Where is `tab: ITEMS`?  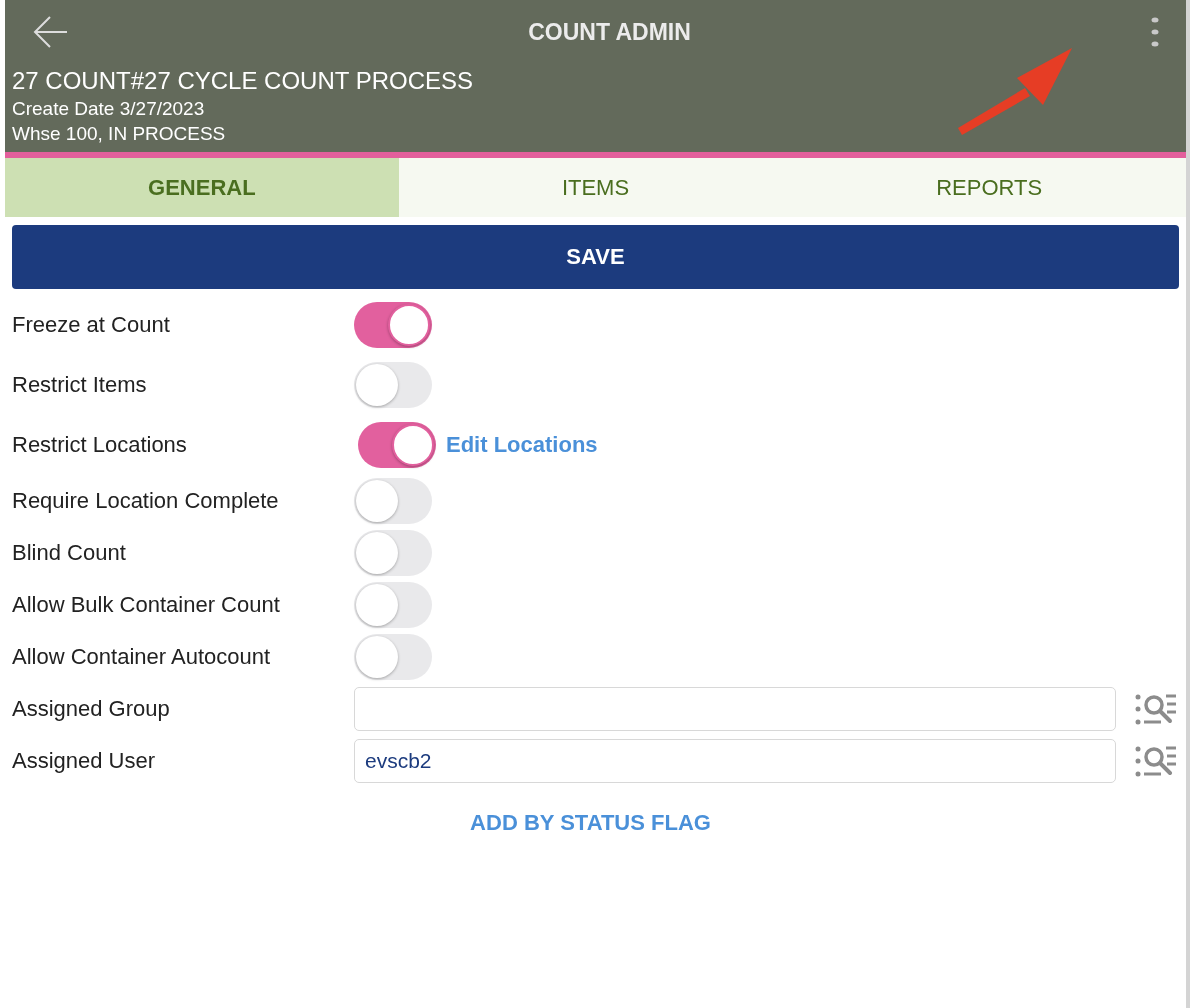 tab: ITEMS is located at coordinates (595, 187).